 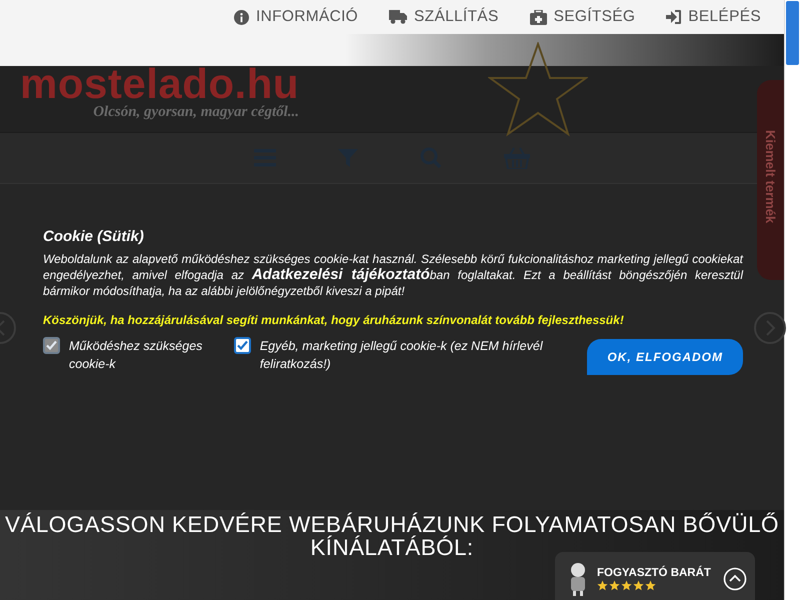 What do you see at coordinates (444, 17) in the screenshot?
I see `nav-link: SZÁLLÍTÁS` at bounding box center [444, 17].